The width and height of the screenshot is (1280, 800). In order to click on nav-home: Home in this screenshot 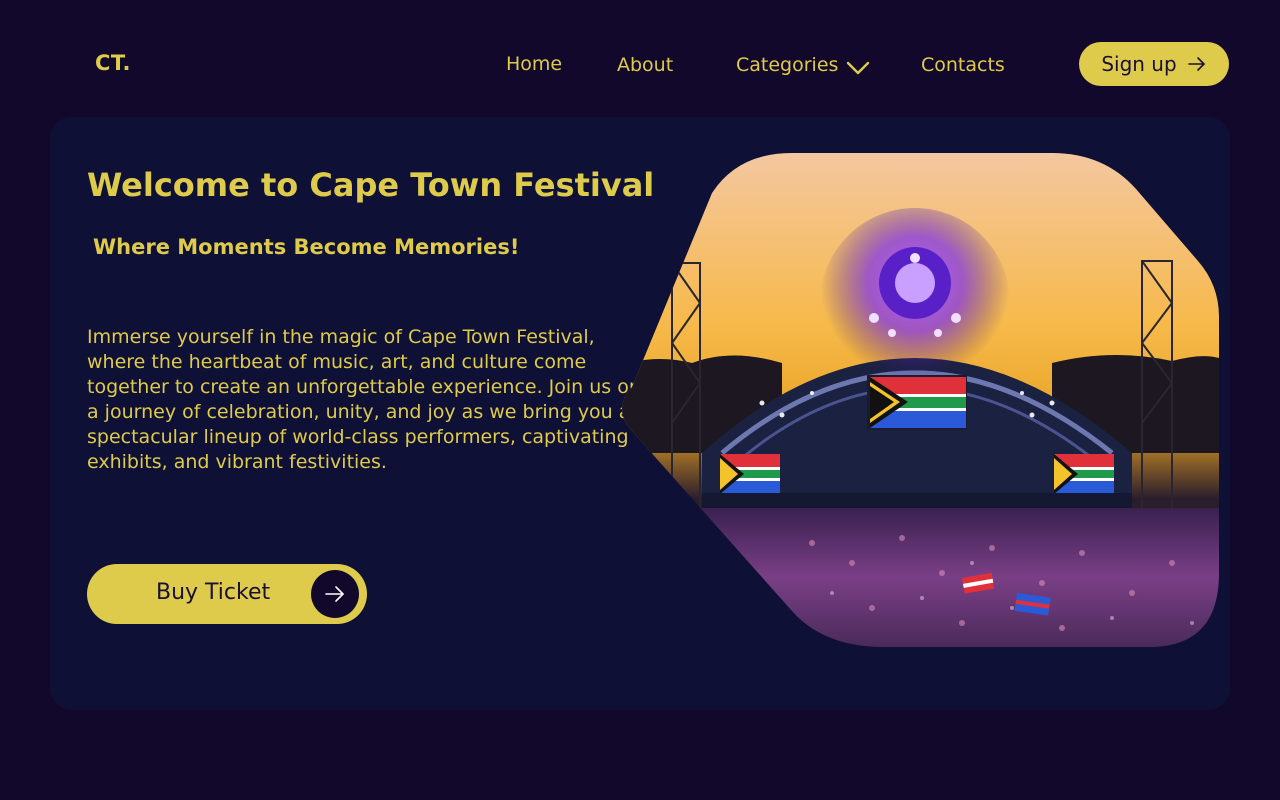, I will do `click(534, 64)`.